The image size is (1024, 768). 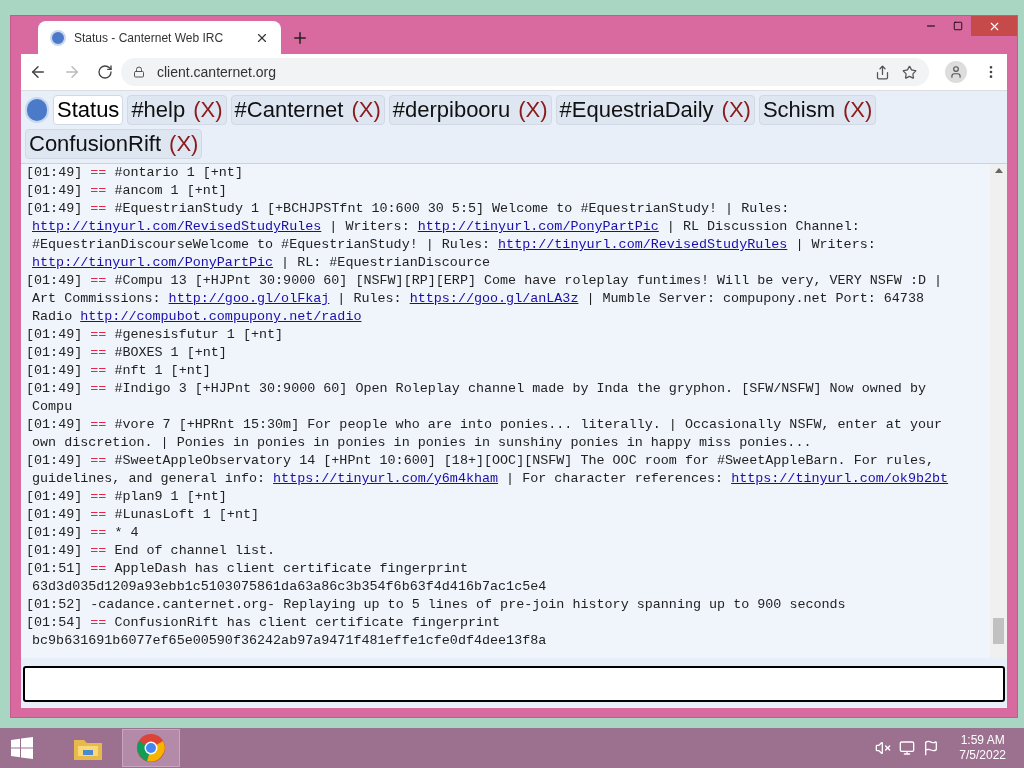 What do you see at coordinates (452, 208) in the screenshot?
I see `message-text: #EquestrianStudy 1 [+BCHJPSTfnt 10:600 30 5:5] Welcome to #EquestrianStudy! | Rules:` at bounding box center [452, 208].